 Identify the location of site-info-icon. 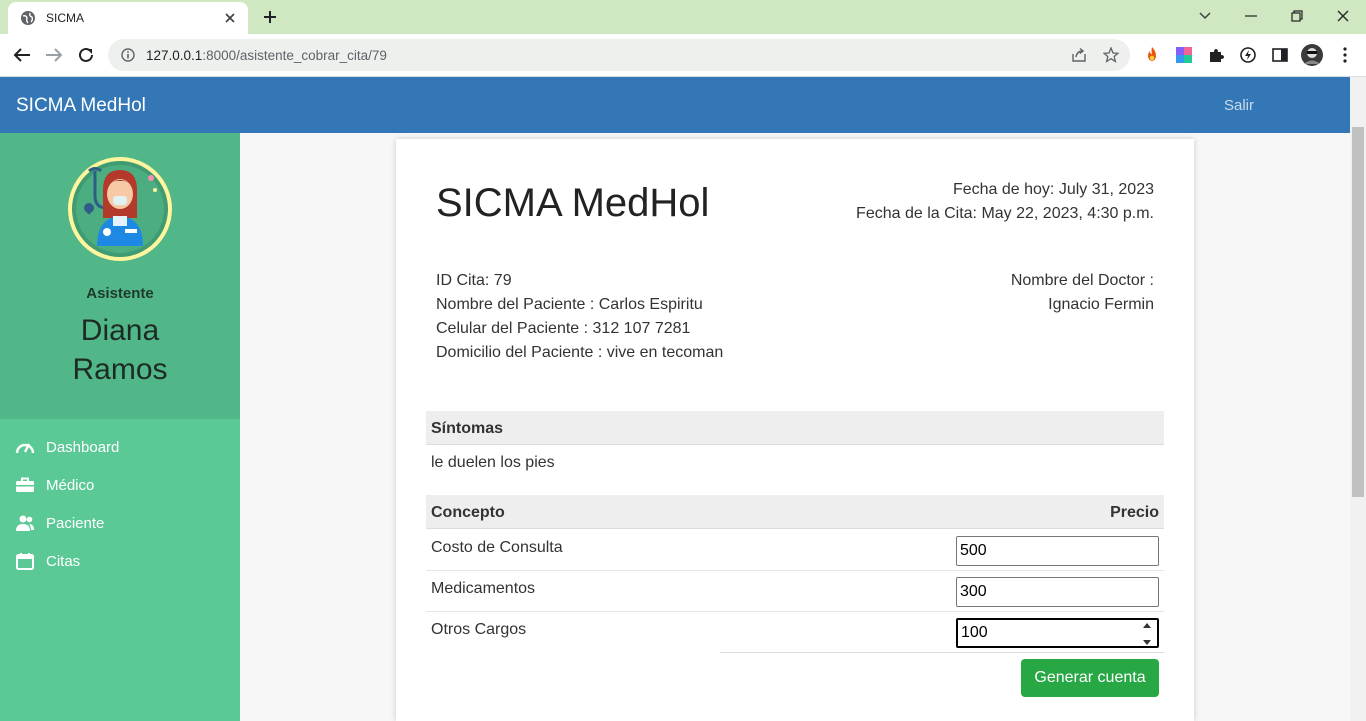
(128, 55).